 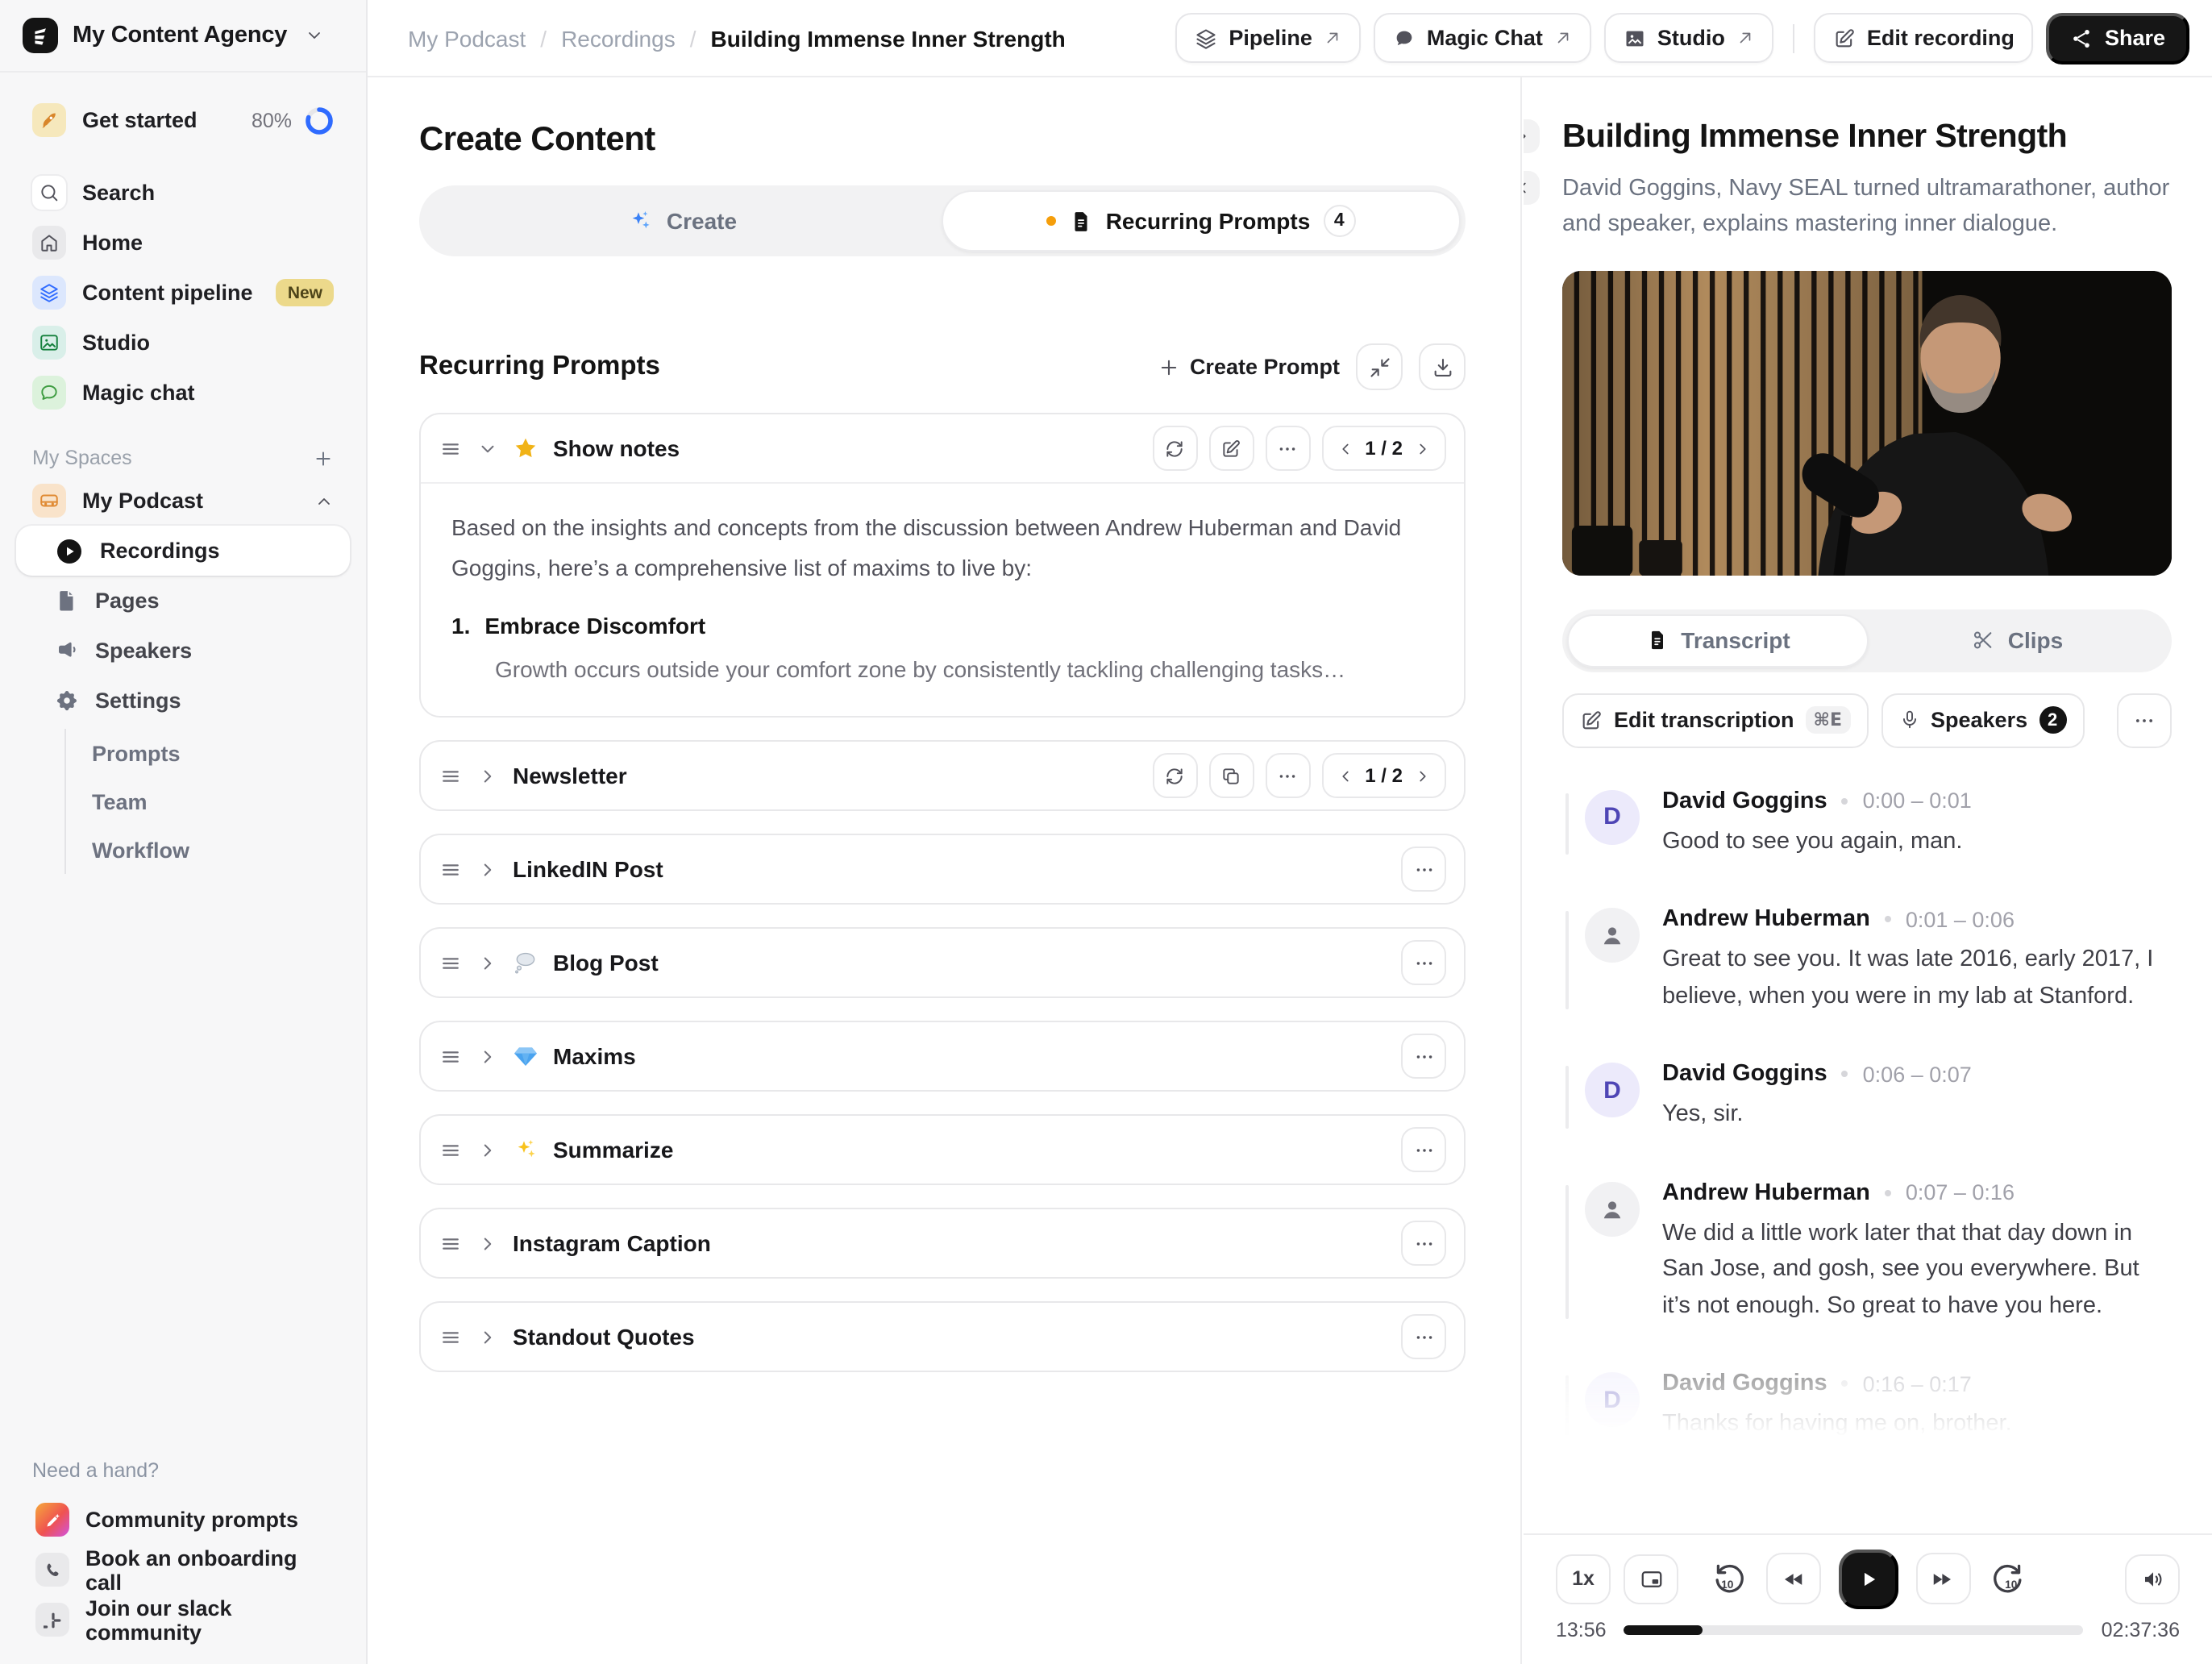 I want to click on sidebar-item-onboarding-call: Book an onboarding call, so click(x=183, y=1570).